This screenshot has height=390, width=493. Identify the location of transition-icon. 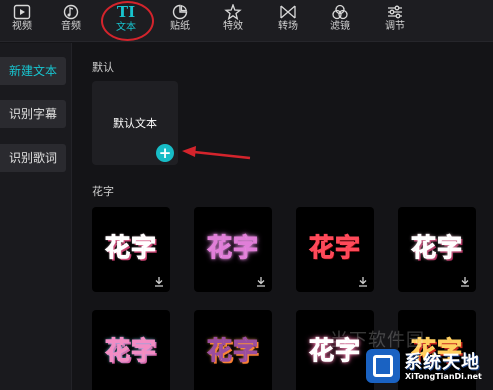
(288, 12).